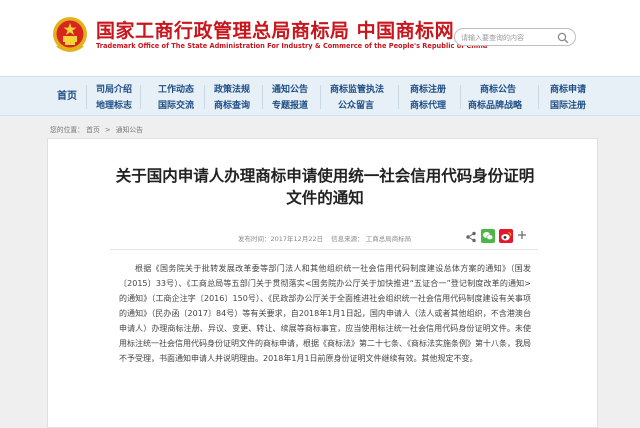 Image resolution: width=640 pixels, height=428 pixels. I want to click on nav-item-registration: 商标注册, so click(428, 88).